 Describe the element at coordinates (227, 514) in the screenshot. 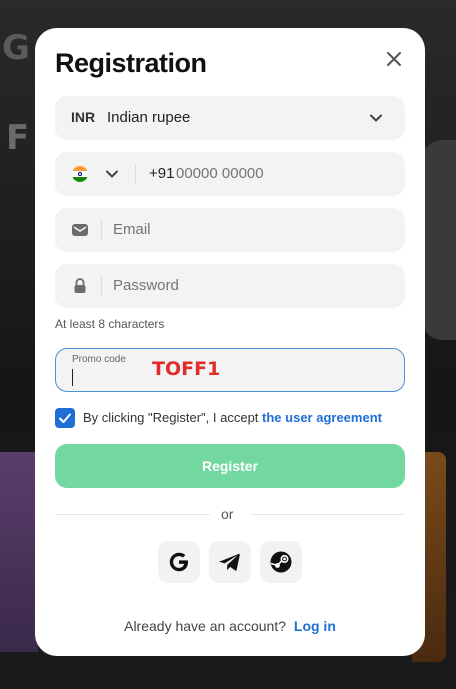

I see `or-label: or` at that location.